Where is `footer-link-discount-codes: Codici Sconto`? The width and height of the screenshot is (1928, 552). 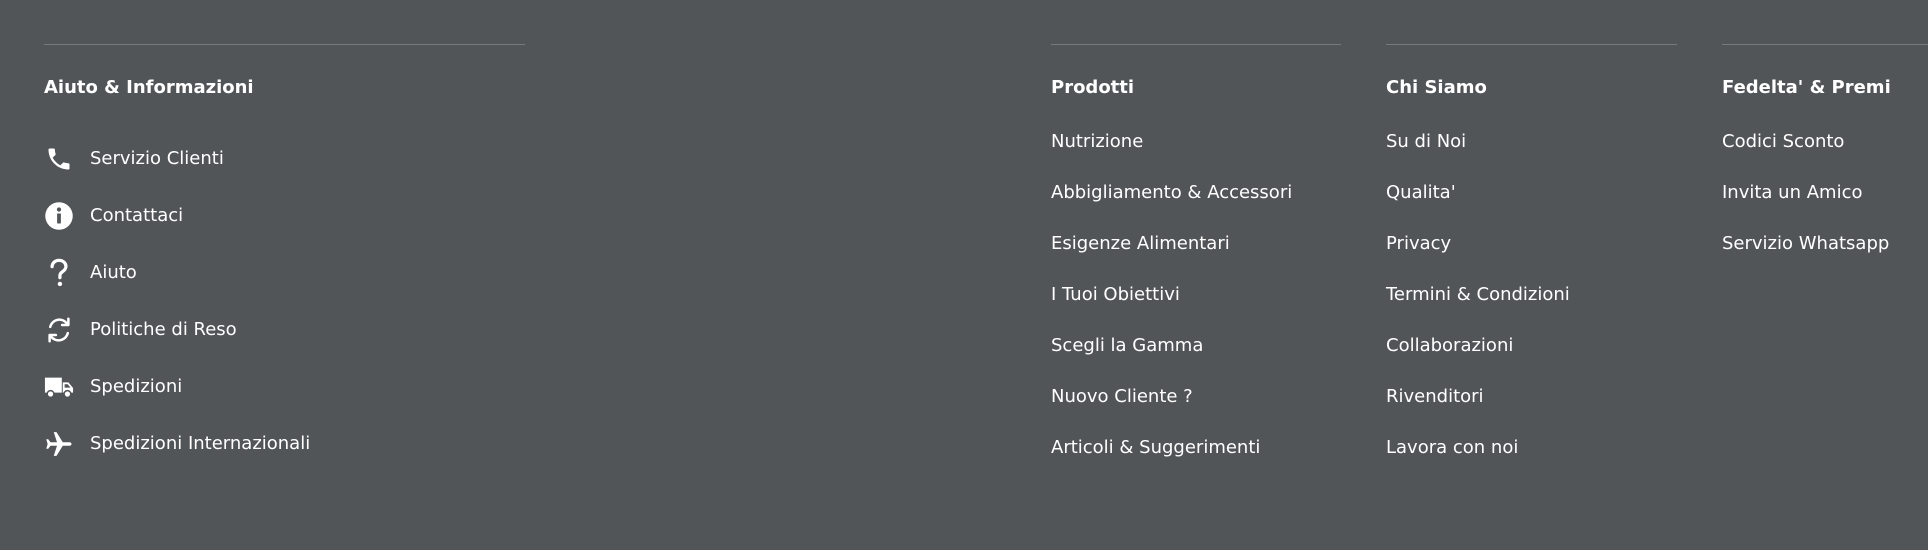 footer-link-discount-codes: Codici Sconto is located at coordinates (1825, 156).